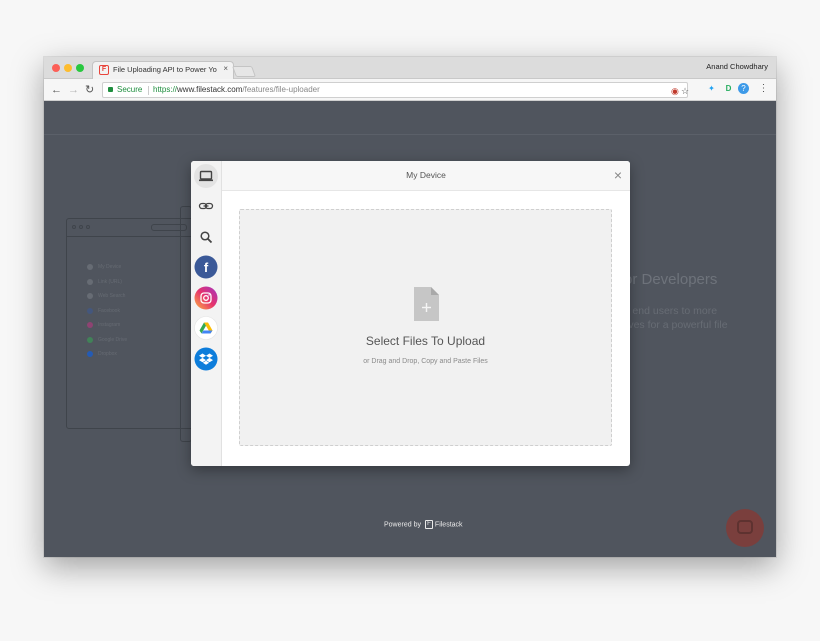 The image size is (820, 641). I want to click on bookmark-star-icon: ☆, so click(685, 91).